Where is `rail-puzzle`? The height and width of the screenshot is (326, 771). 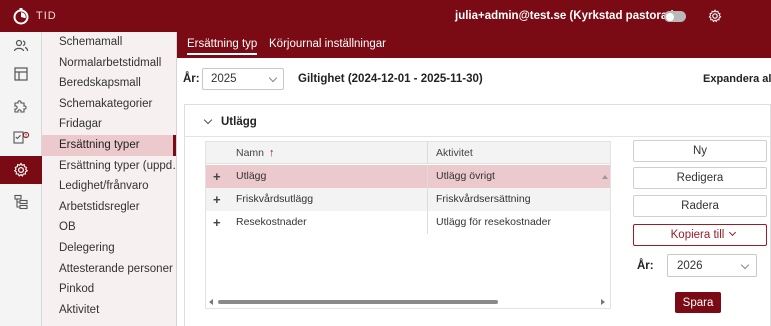 rail-puzzle is located at coordinates (21, 106).